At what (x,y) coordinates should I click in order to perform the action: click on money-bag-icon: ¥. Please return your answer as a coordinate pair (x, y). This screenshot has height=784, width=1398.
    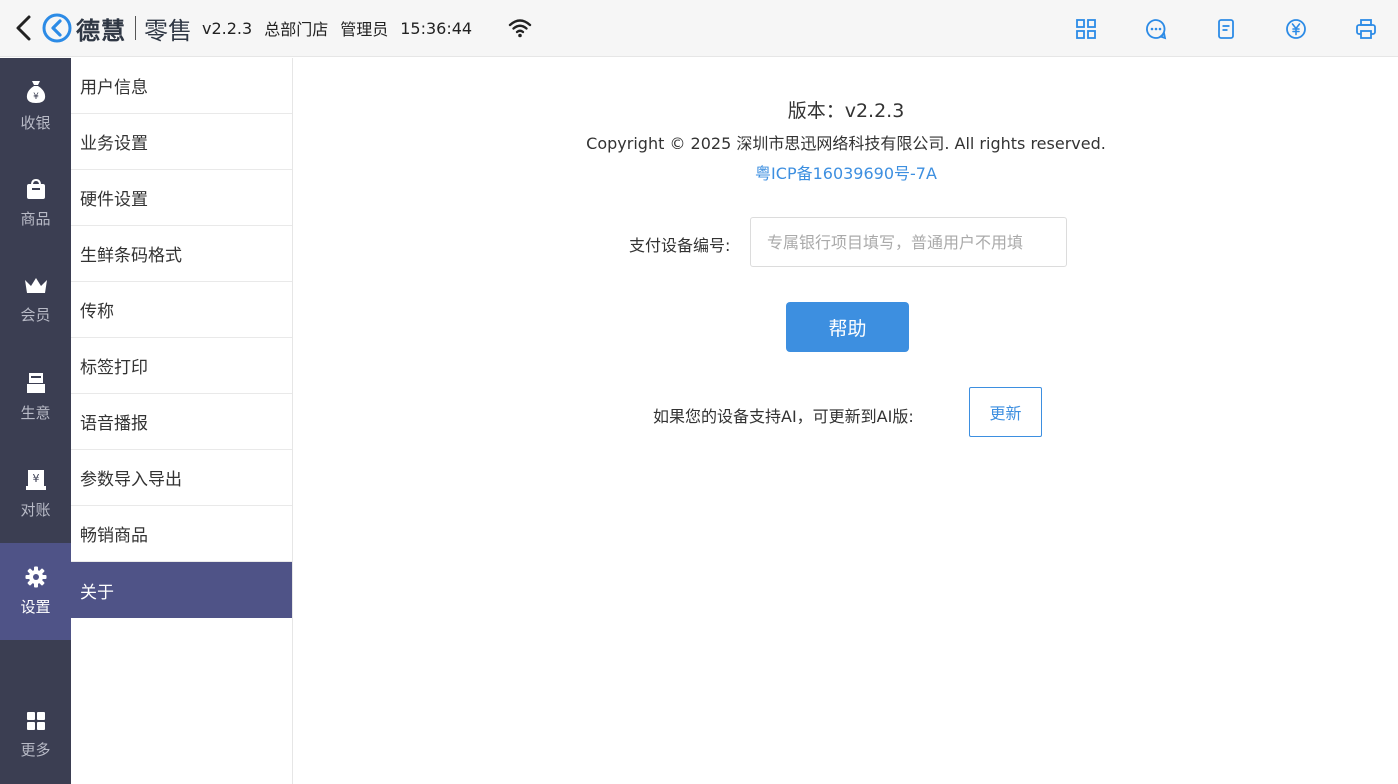
    Looking at the image, I should click on (35, 92).